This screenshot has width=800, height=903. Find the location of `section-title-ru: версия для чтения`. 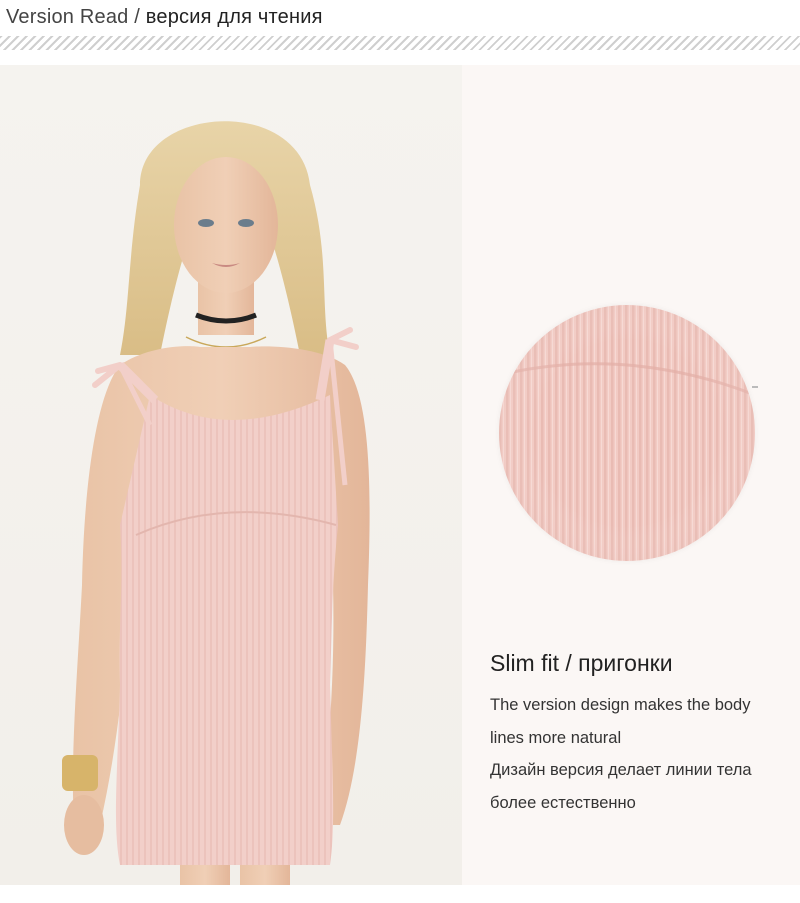

section-title-ru: версия для чтения is located at coordinates (234, 17).